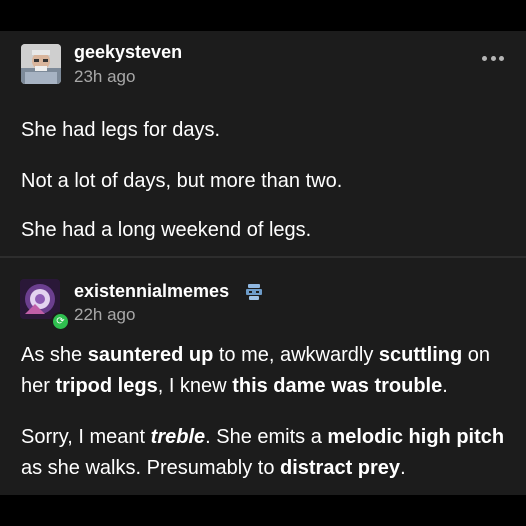  I want to click on username: existennialmemes, so click(151, 291).